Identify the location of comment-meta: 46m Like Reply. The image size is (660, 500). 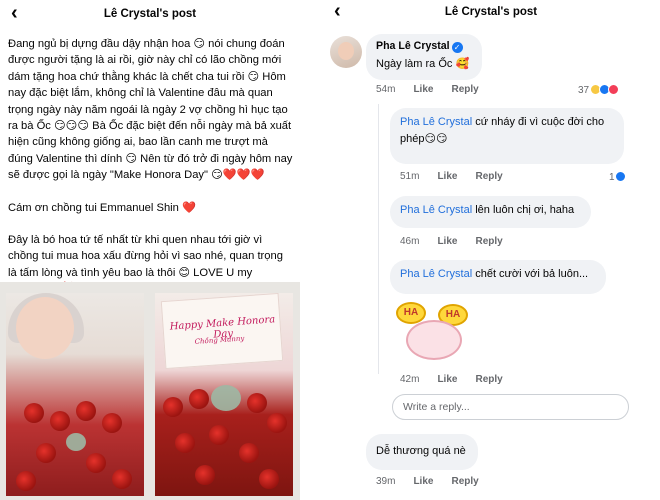
(460, 241).